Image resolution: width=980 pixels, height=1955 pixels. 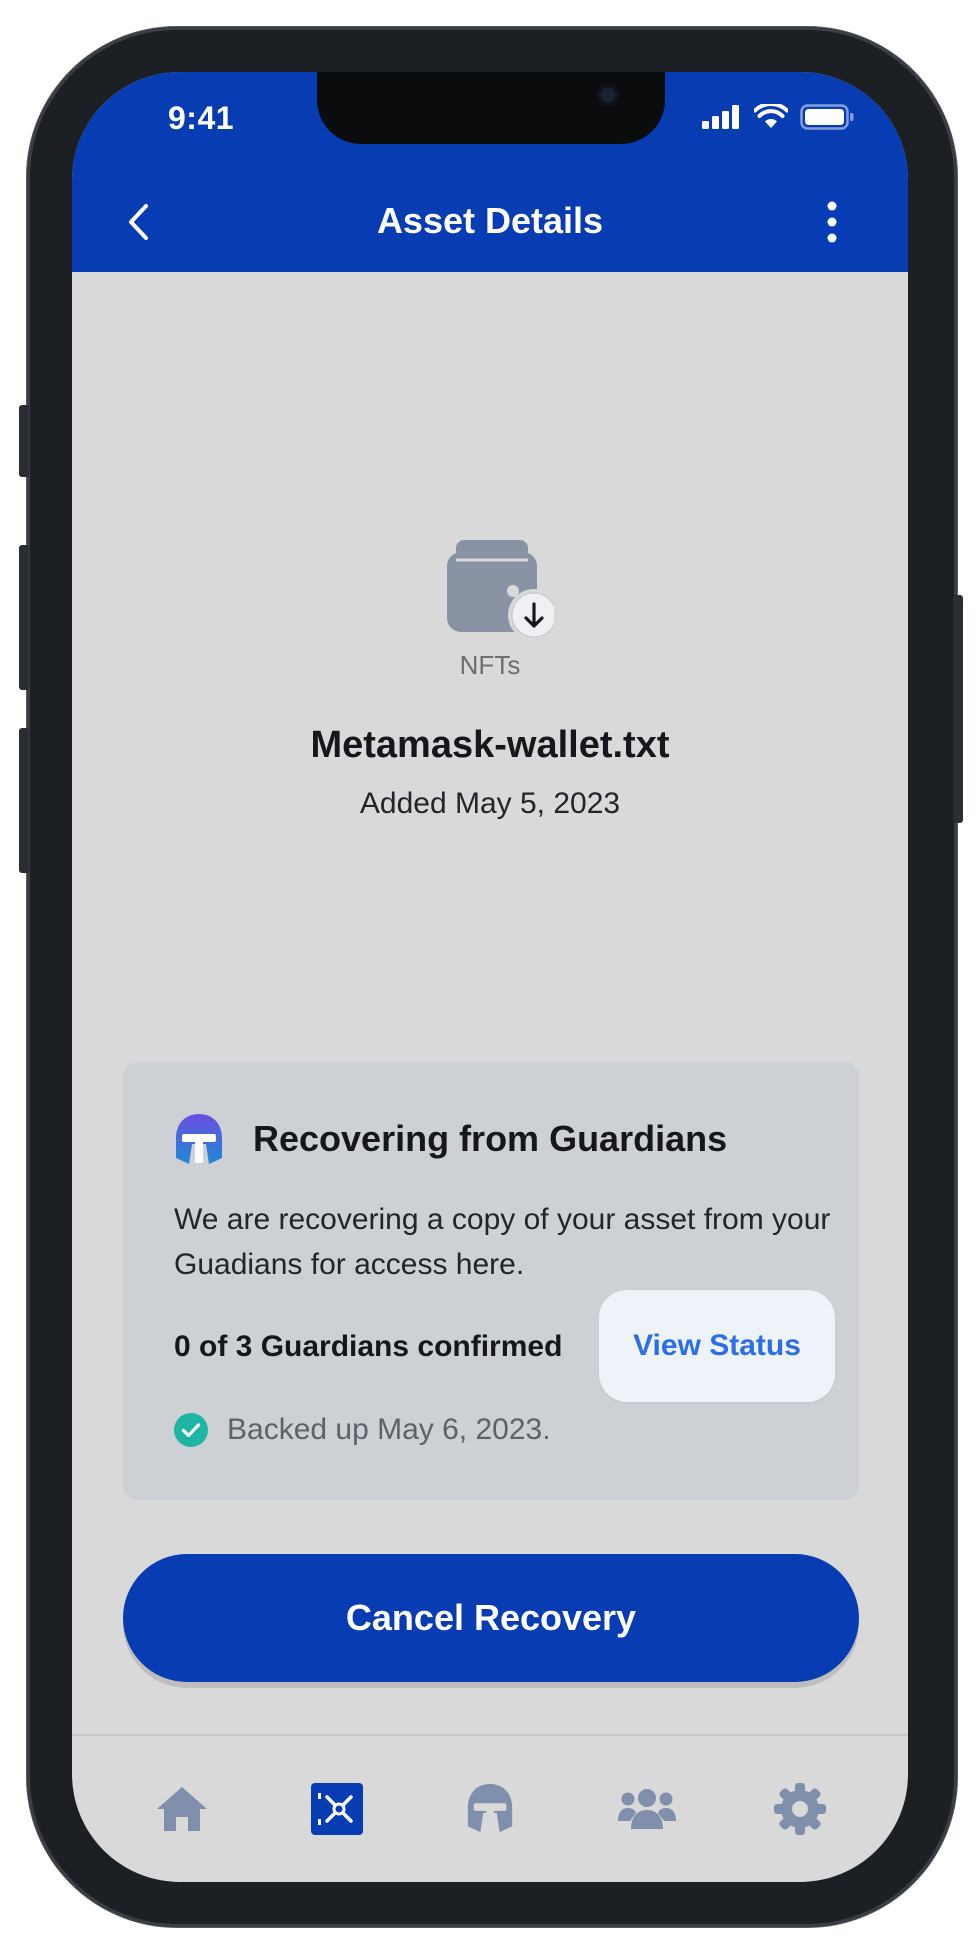 I want to click on nav-vault, so click(x=337, y=1809).